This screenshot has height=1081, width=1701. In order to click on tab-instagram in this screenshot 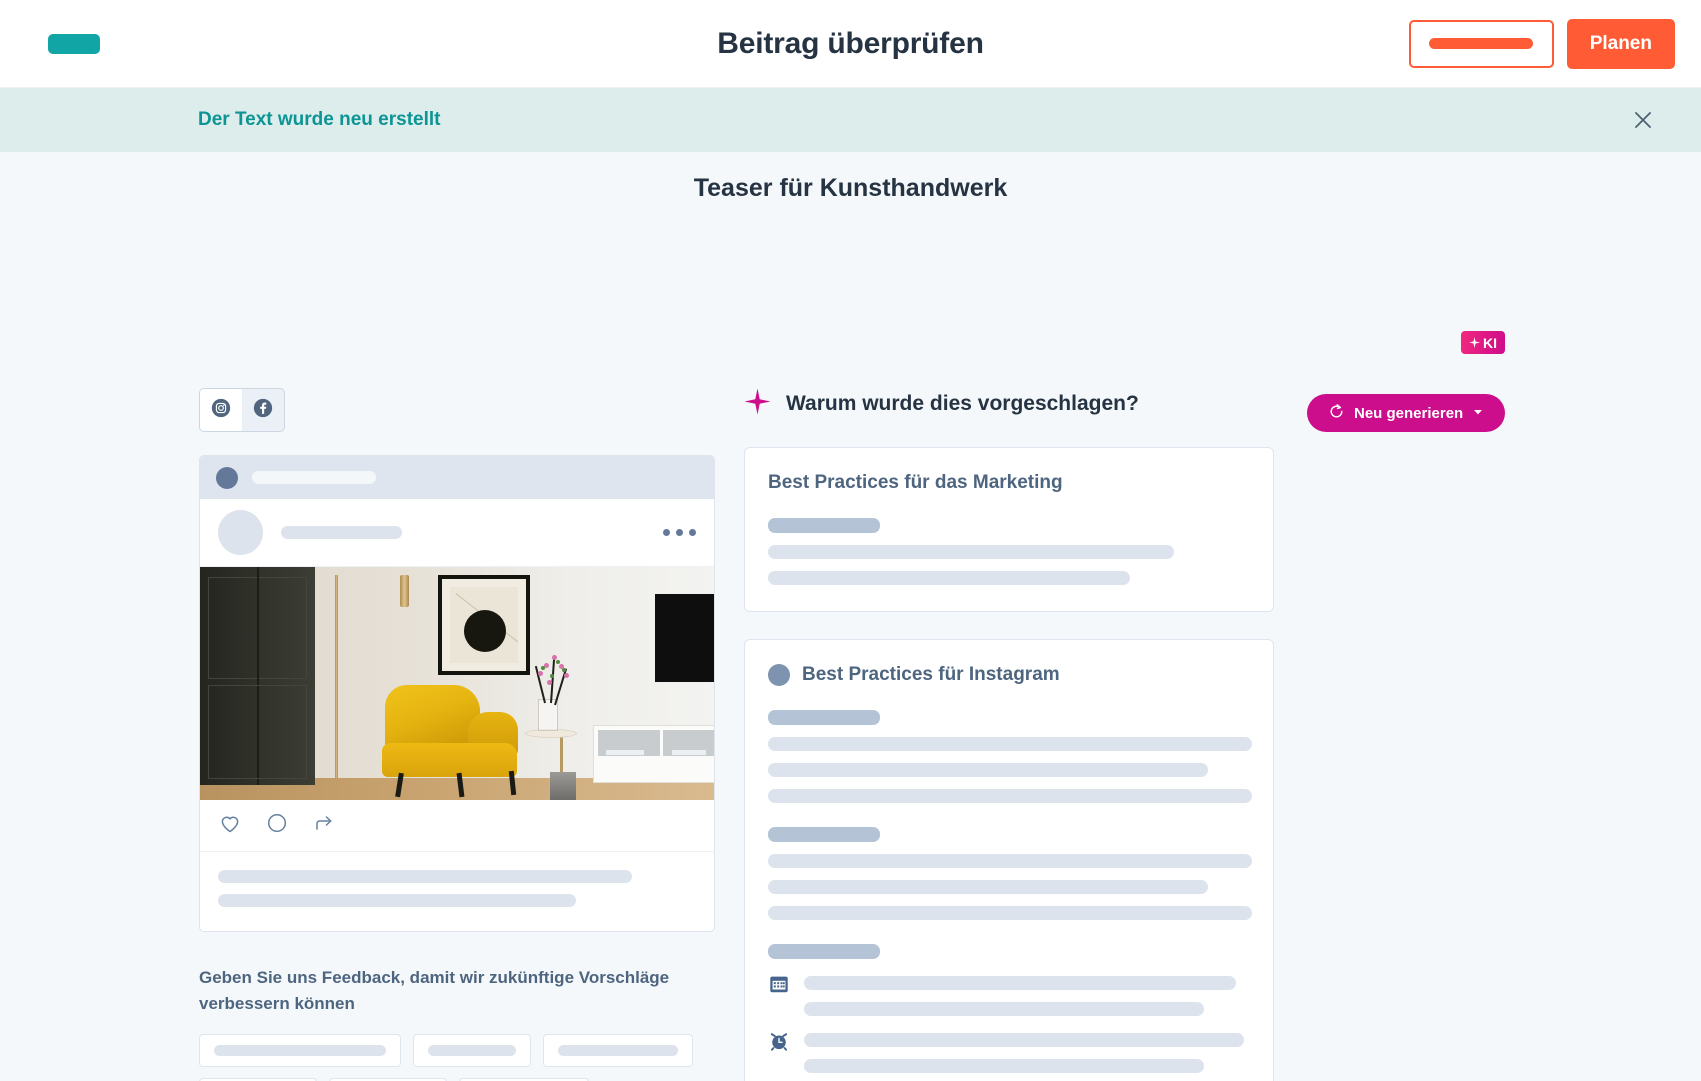, I will do `click(221, 410)`.